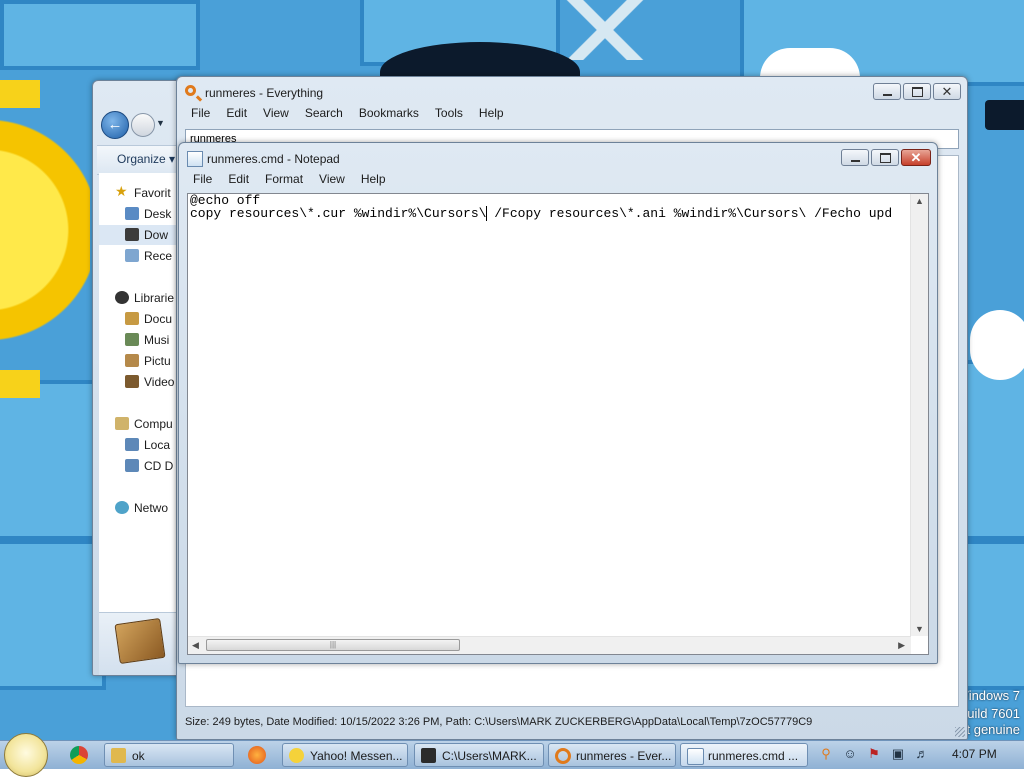  Describe the element at coordinates (153, 424) in the screenshot. I see `nav-item-label: Compu` at that location.